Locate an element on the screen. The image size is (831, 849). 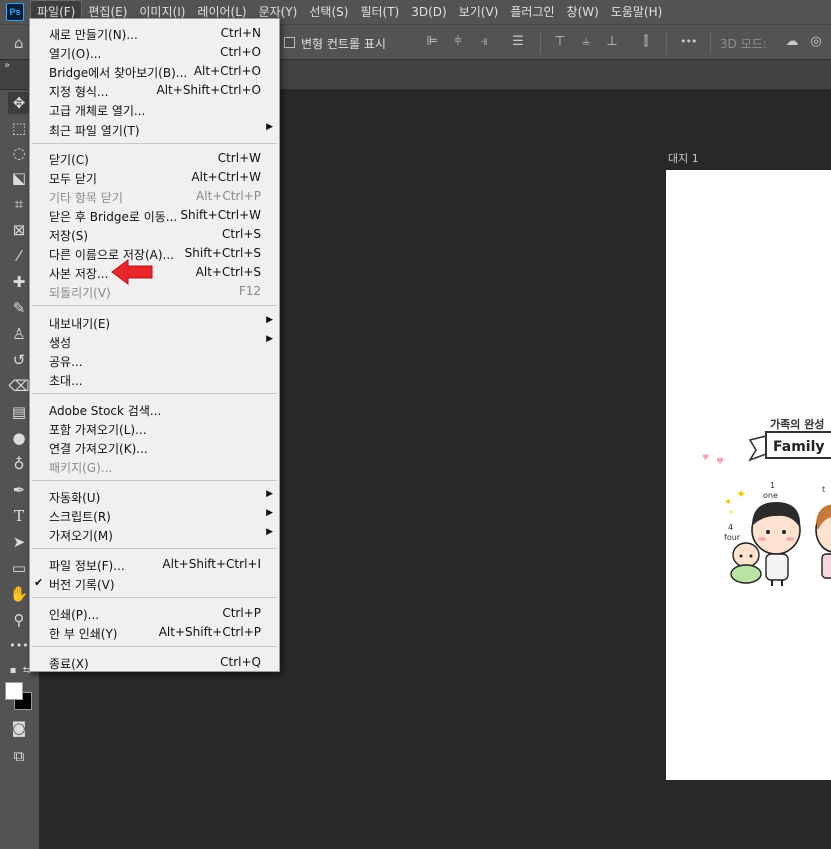
menu-shortcut: Alt+Shift+Ctrl+I is located at coordinates (211, 564).